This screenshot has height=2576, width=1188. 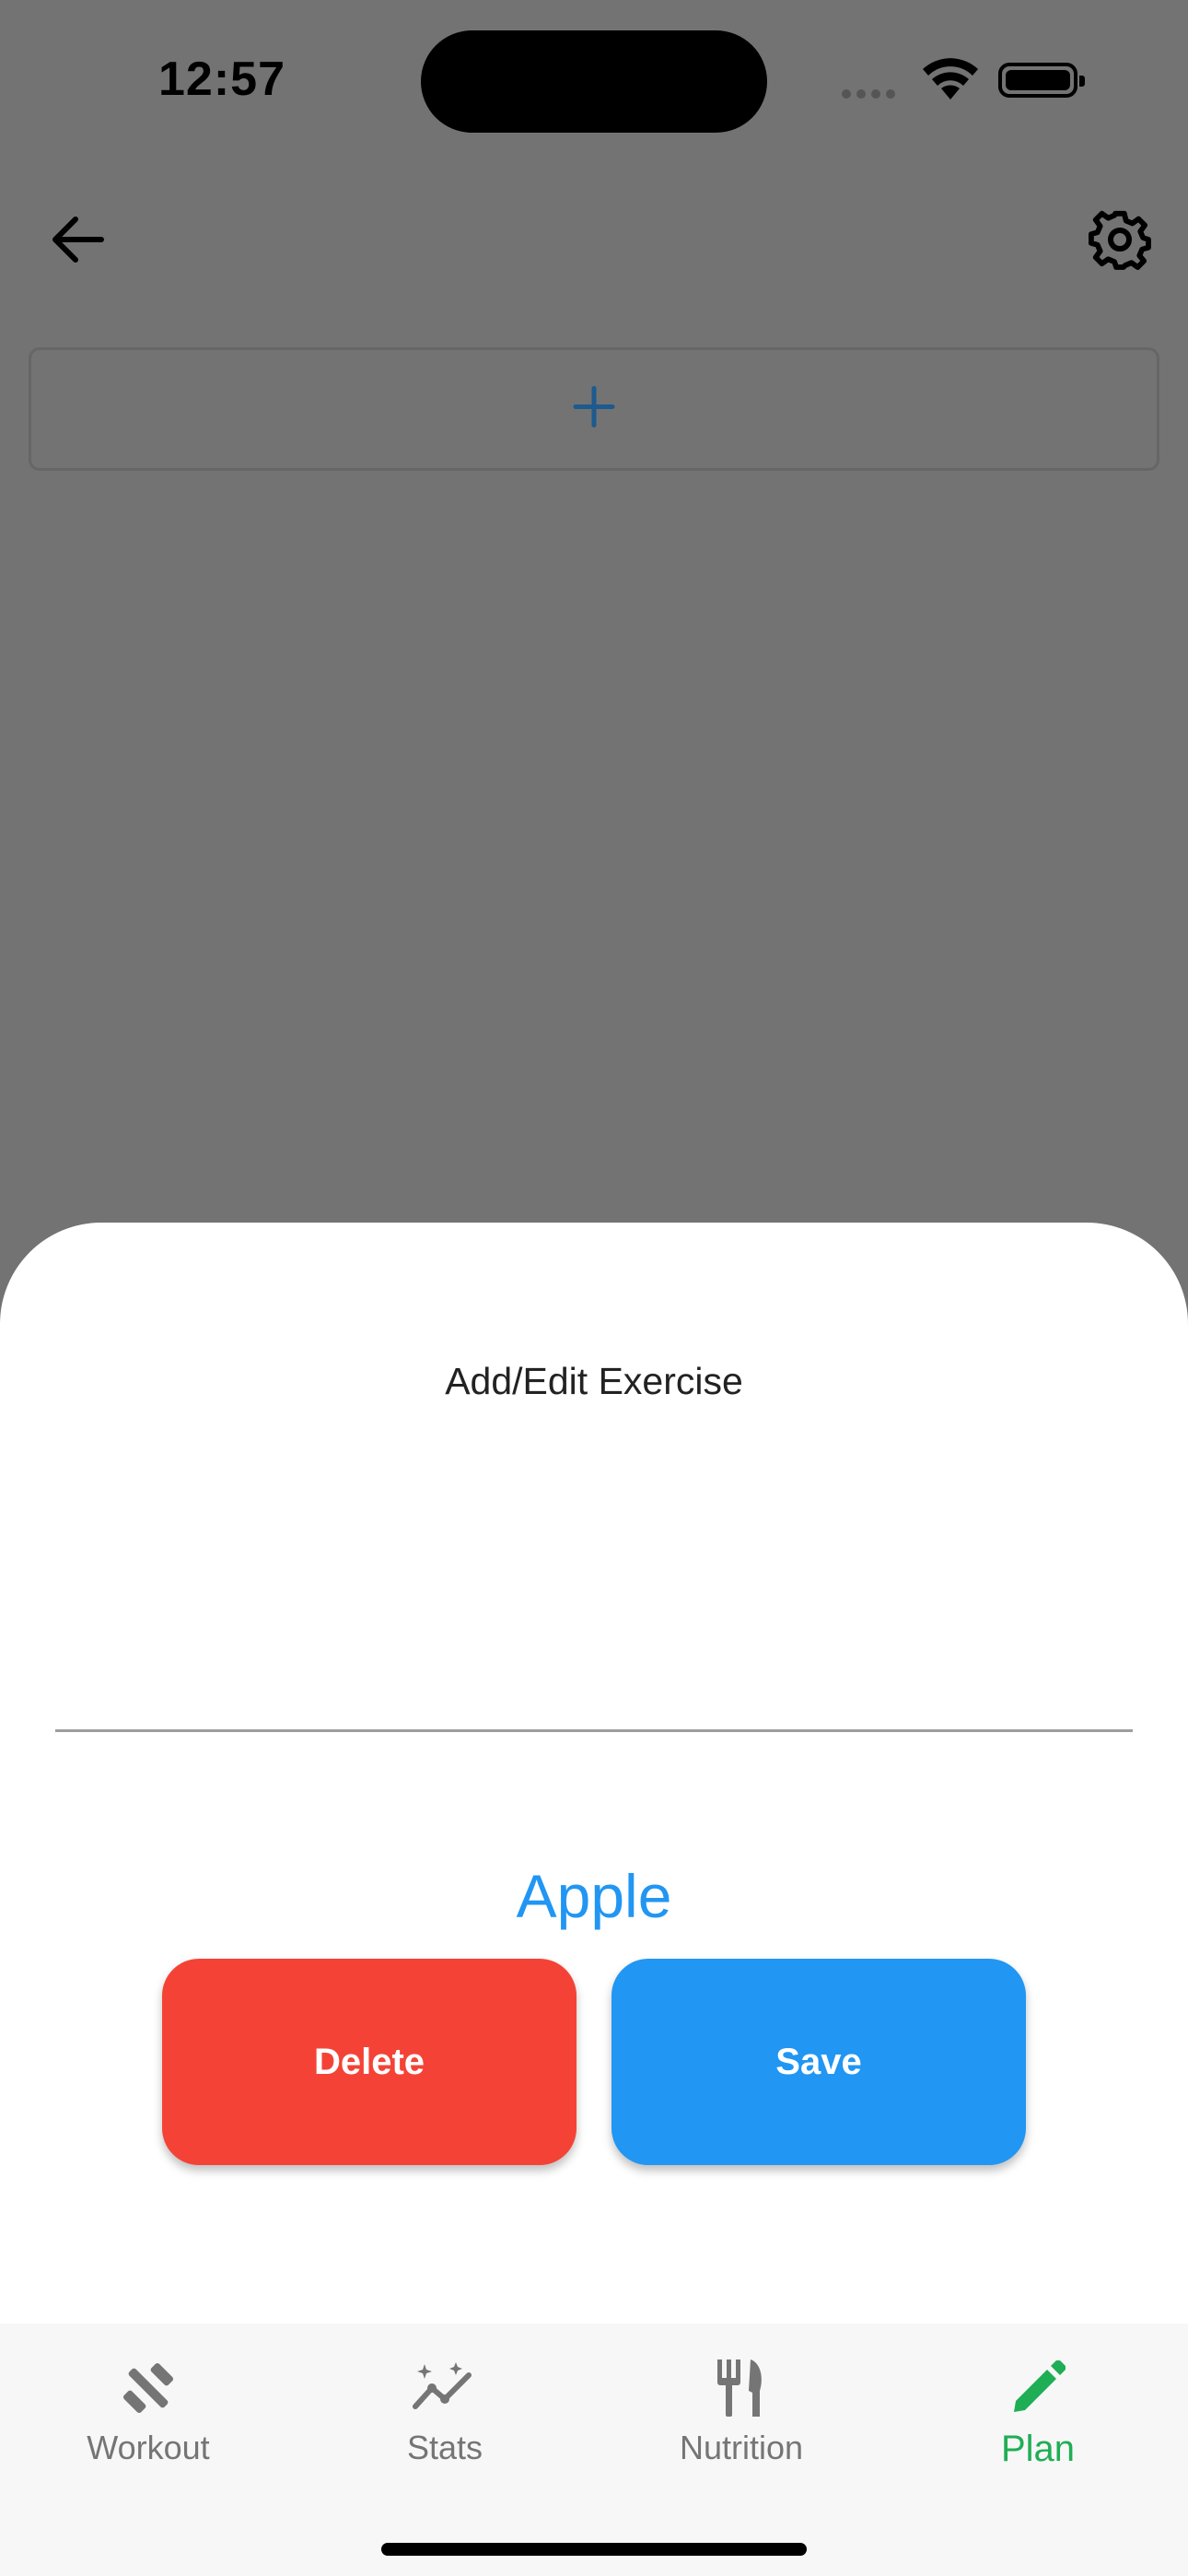 What do you see at coordinates (741, 2388) in the screenshot?
I see `fork-knife-icon` at bounding box center [741, 2388].